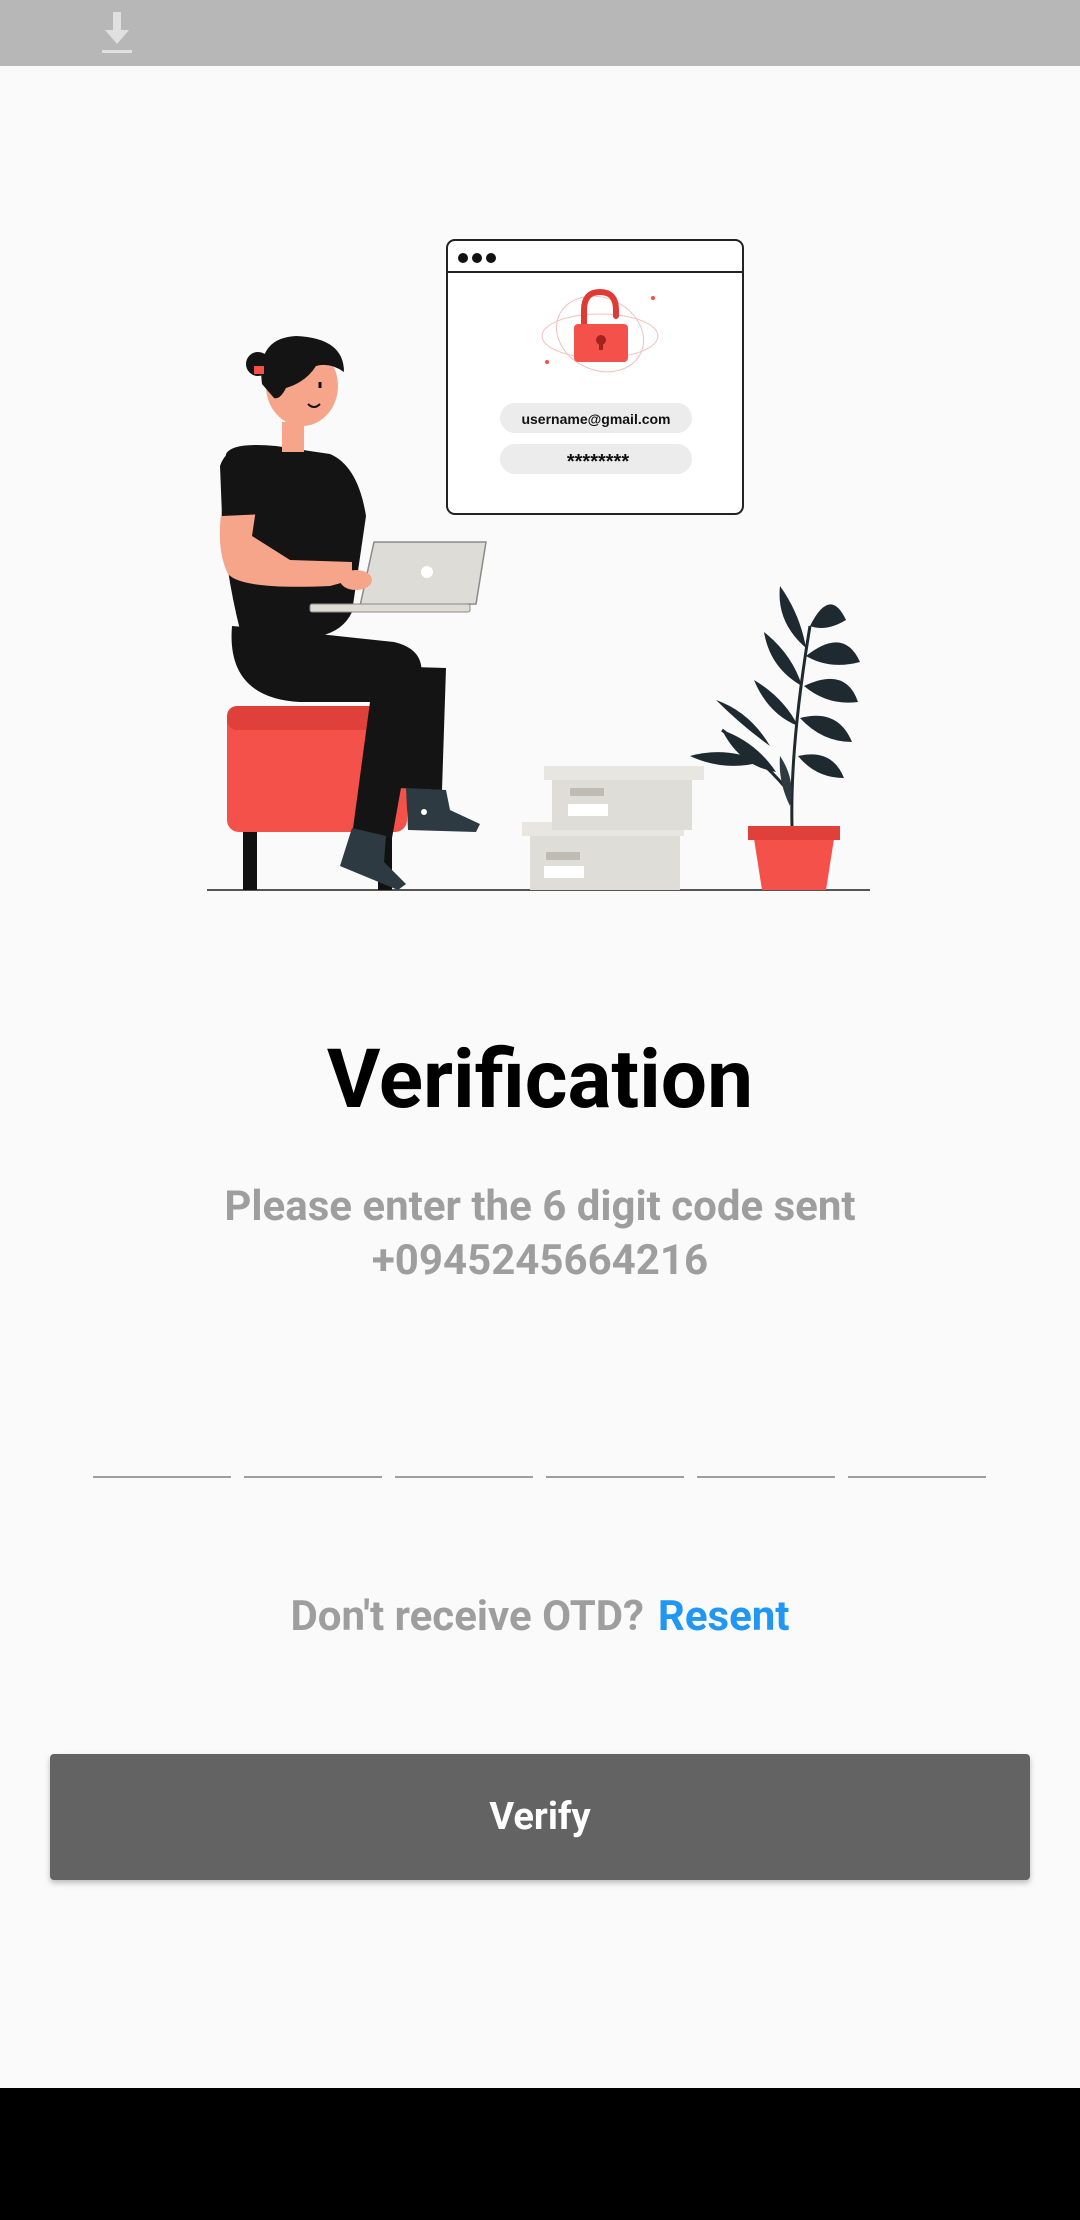 The height and width of the screenshot is (2220, 1080). Describe the element at coordinates (595, 419) in the screenshot. I see `sample-username-text: username@gmail.com` at that location.